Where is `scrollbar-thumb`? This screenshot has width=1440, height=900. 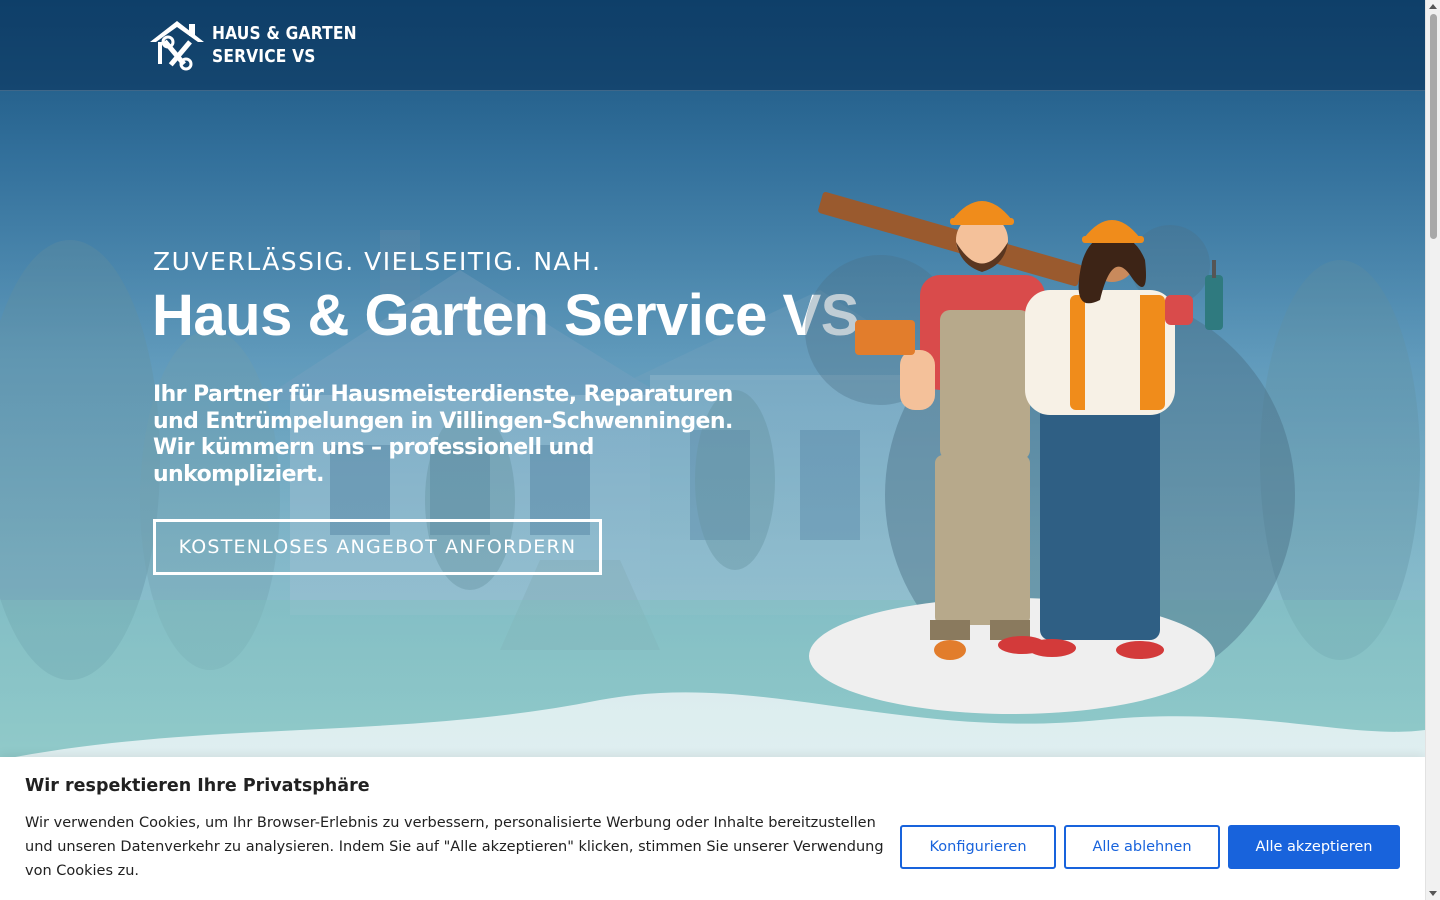 scrollbar-thumb is located at coordinates (1433, 126).